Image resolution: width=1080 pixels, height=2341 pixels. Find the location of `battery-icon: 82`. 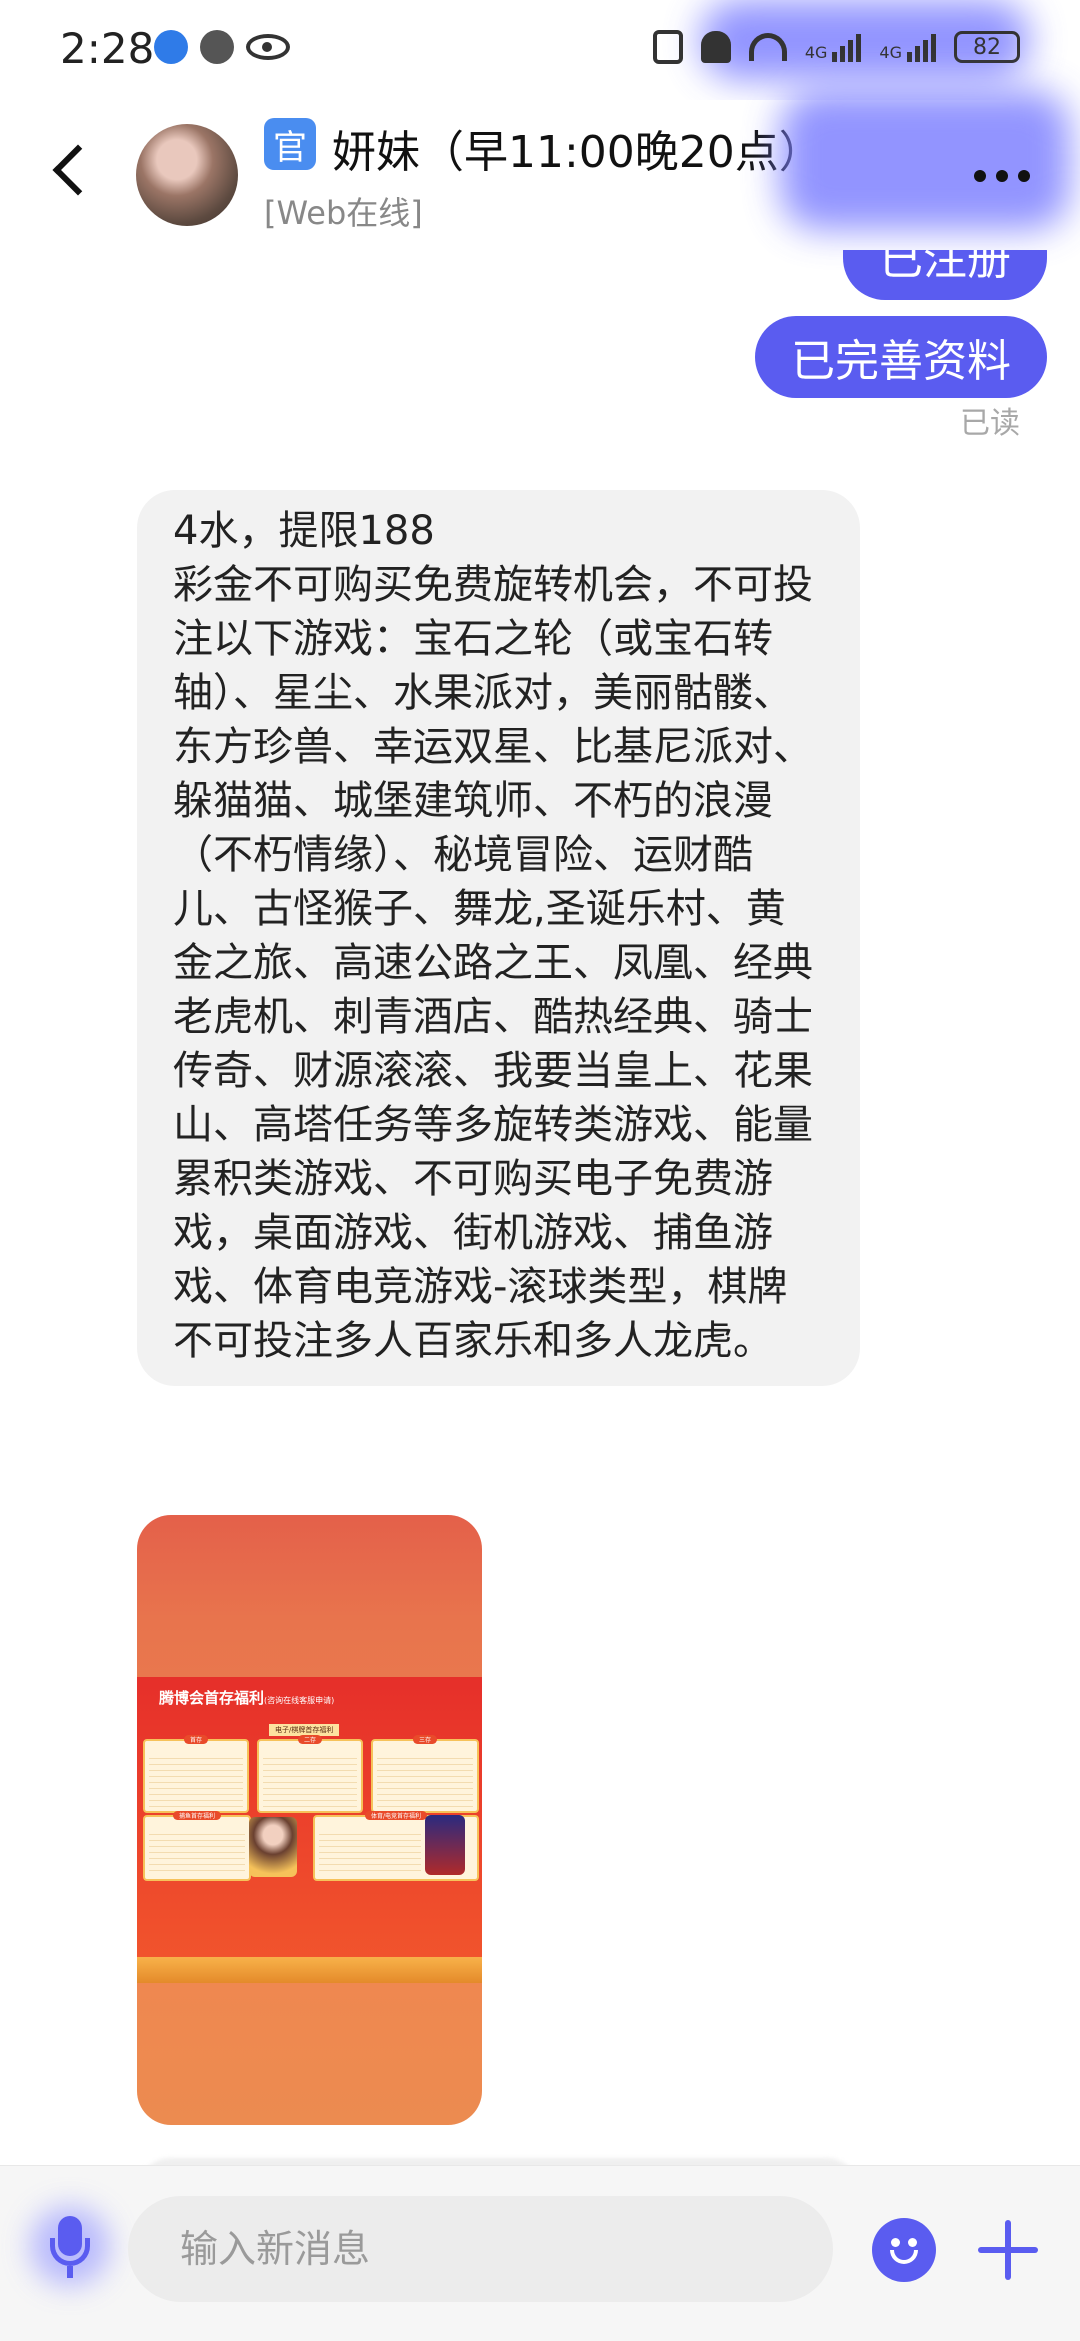

battery-icon: 82 is located at coordinates (987, 47).